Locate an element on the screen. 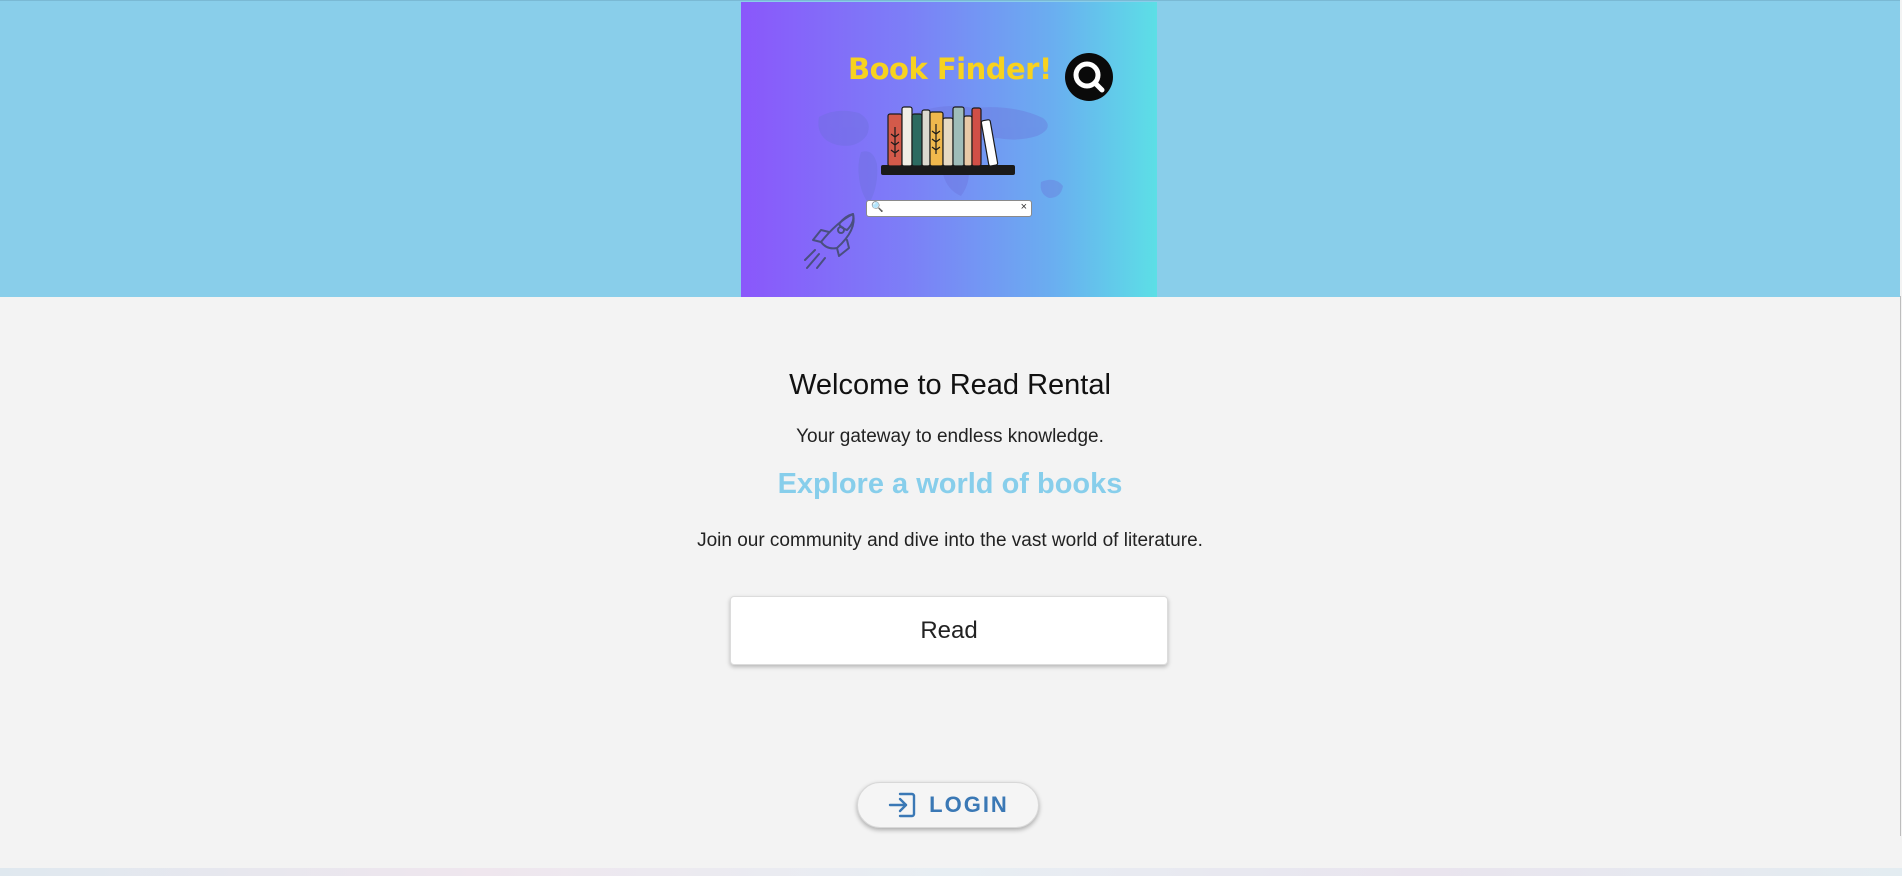 This screenshot has width=1902, height=876. login-button: LOGIN is located at coordinates (948, 805).